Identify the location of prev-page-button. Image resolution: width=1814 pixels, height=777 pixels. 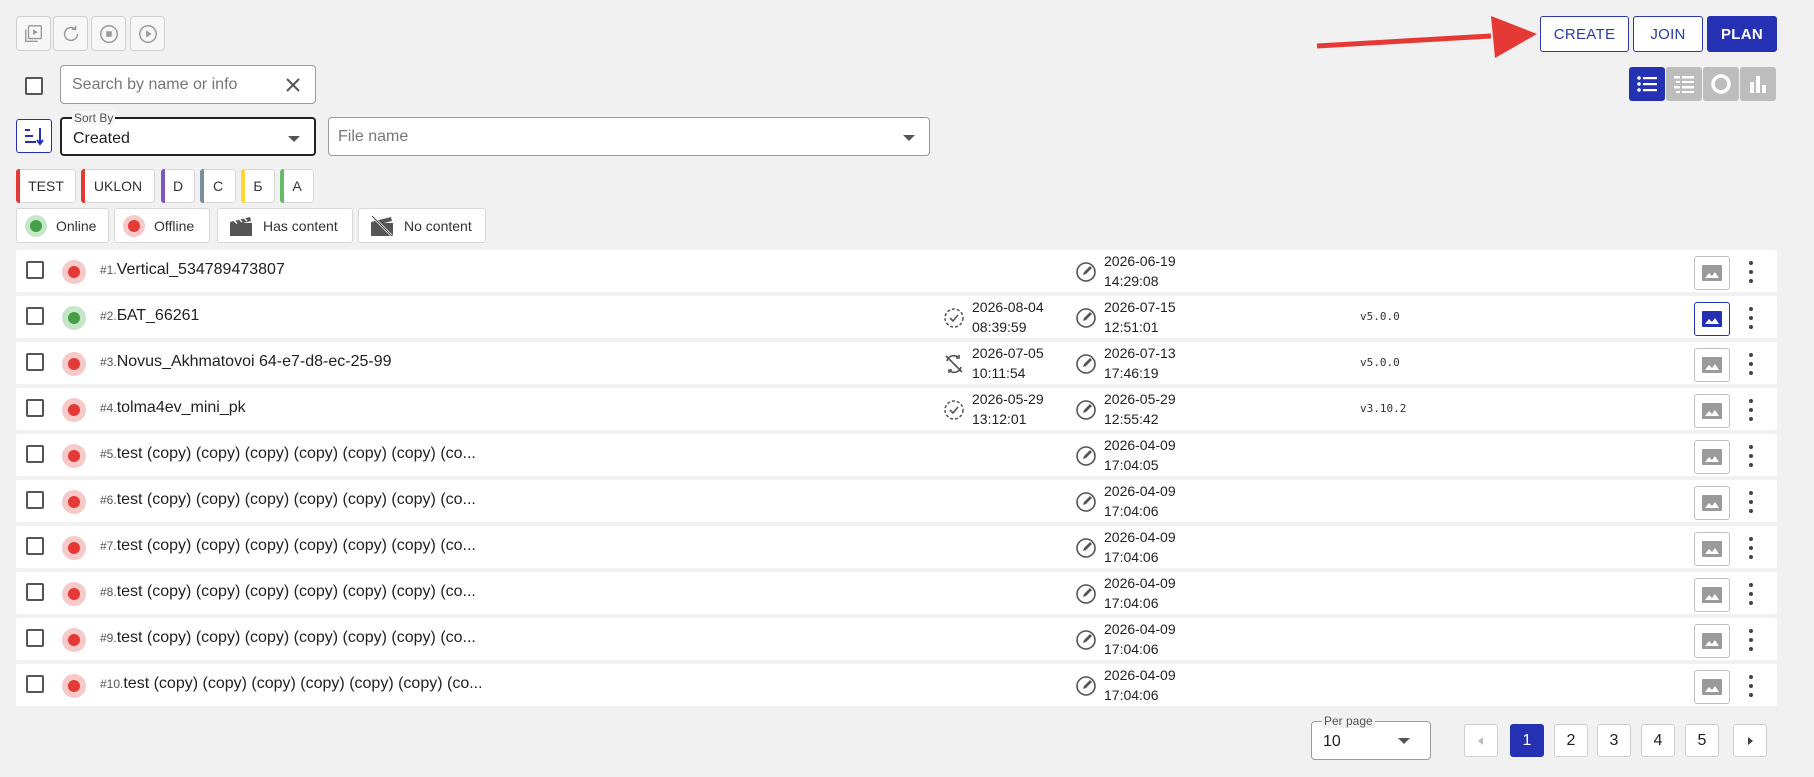
(1481, 740).